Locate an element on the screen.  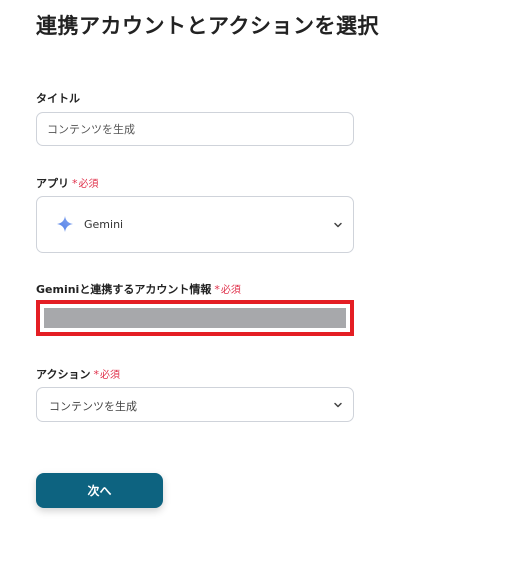
action-label-text: アクション is located at coordinates (63, 374).